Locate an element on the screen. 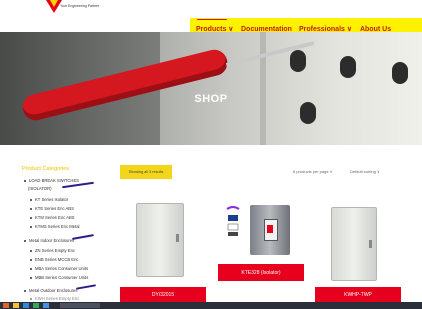 The image size is (422, 309). category-label: ENB Series MCCB Enc is located at coordinates (57, 259).